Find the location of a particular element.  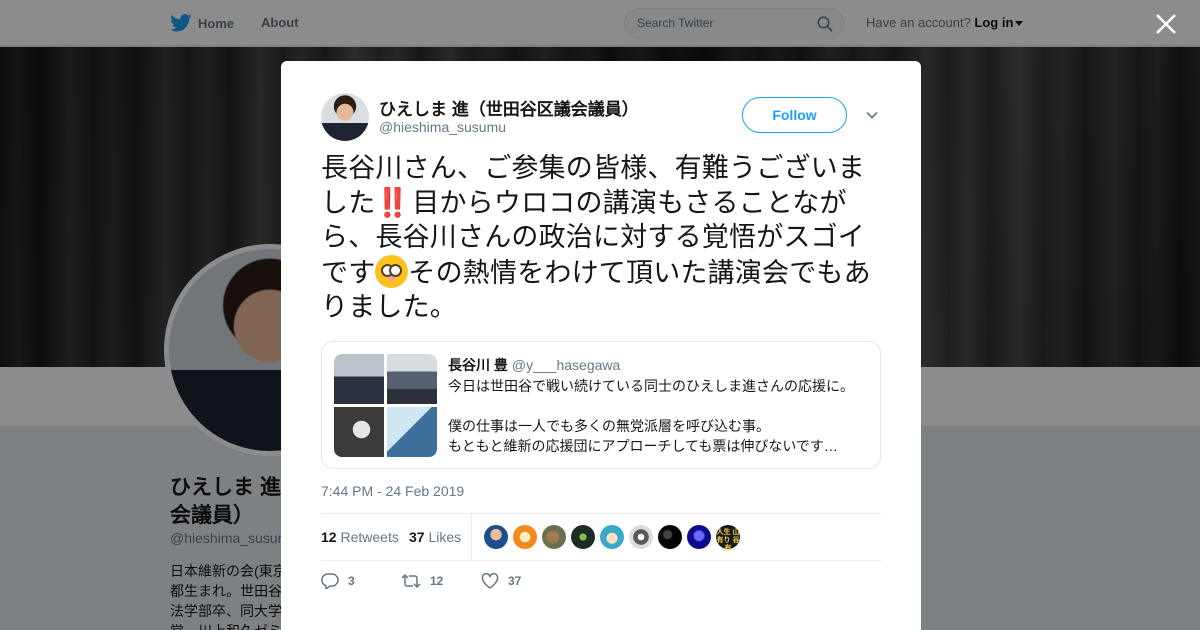

retweets-stat: 12 Retweets is located at coordinates (360, 537).